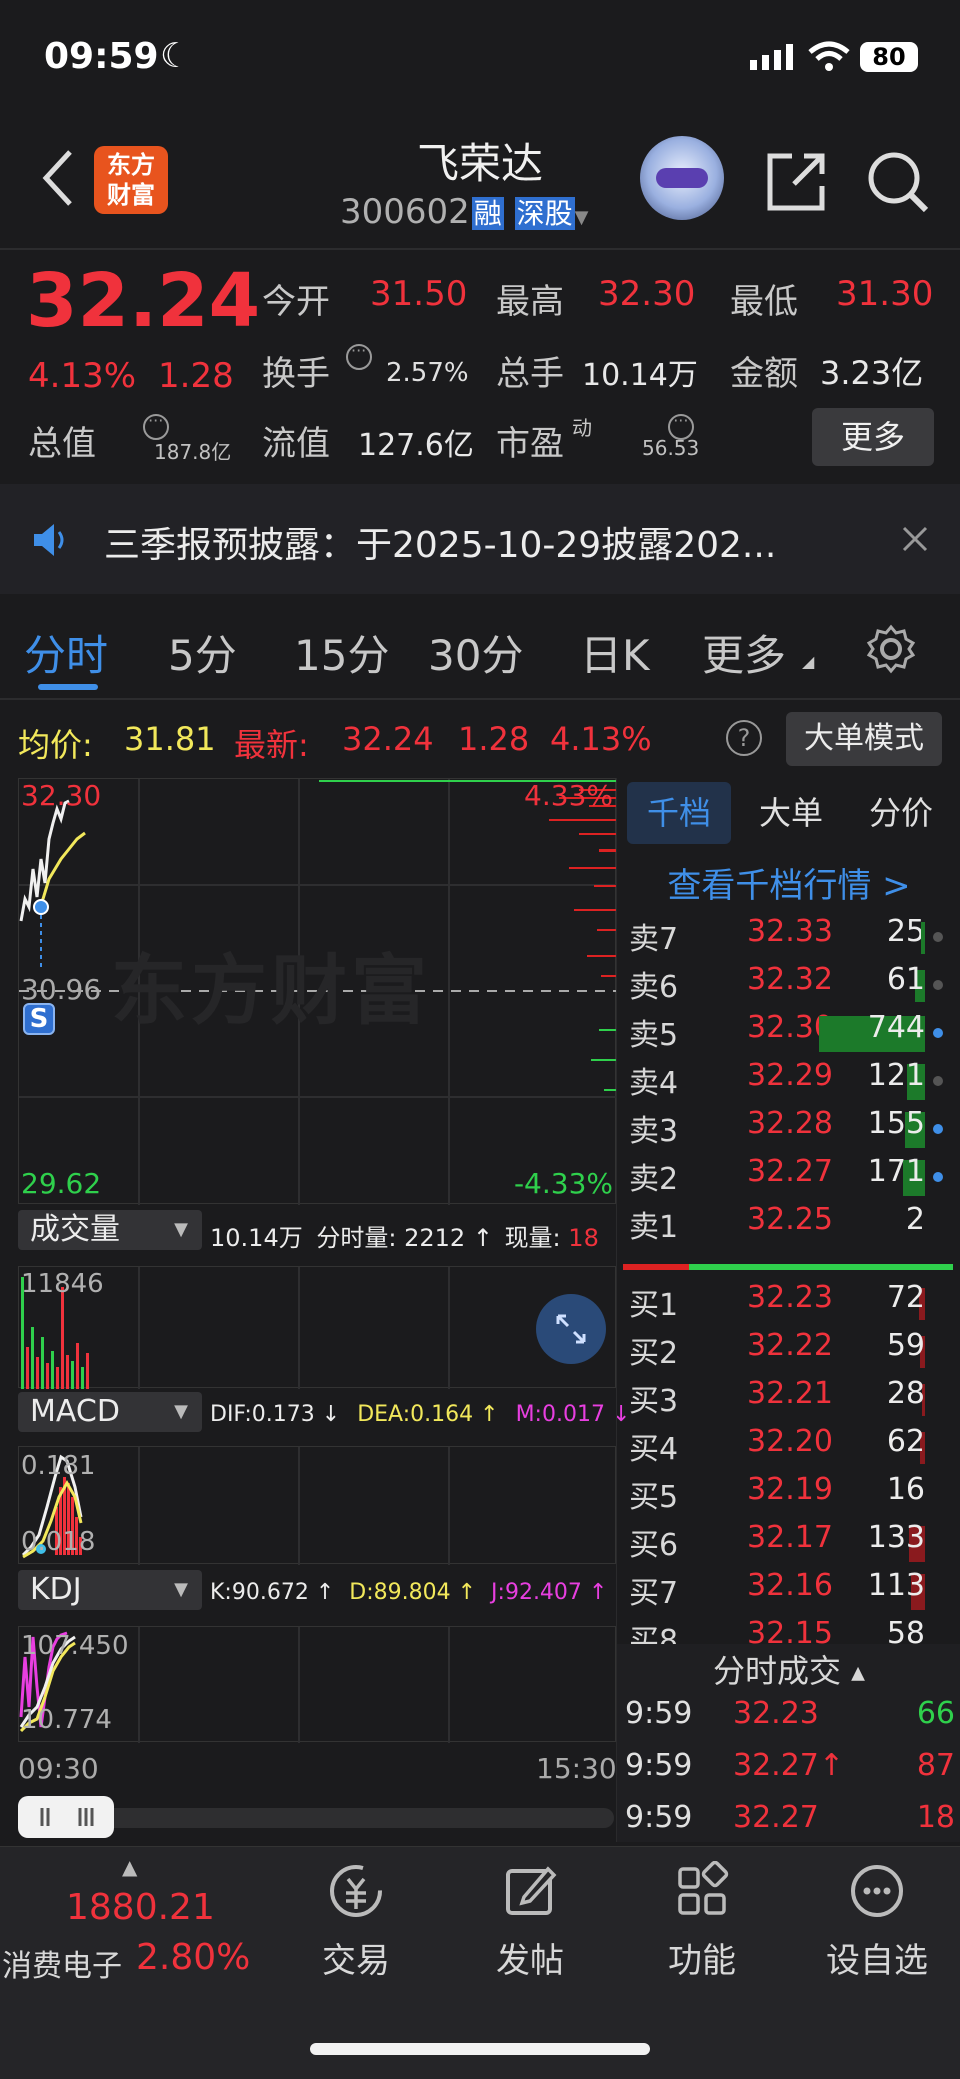 Image resolution: width=960 pixels, height=2079 pixels. Describe the element at coordinates (475, 652) in the screenshot. I see `tab-30min: 30分` at that location.